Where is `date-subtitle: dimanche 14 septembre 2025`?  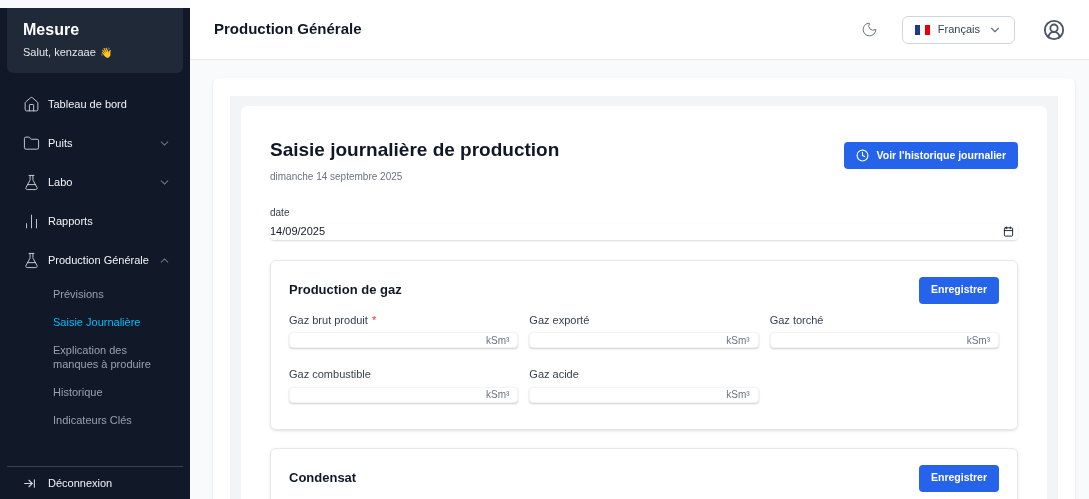
date-subtitle: dimanche 14 septembre 2025 is located at coordinates (337, 176).